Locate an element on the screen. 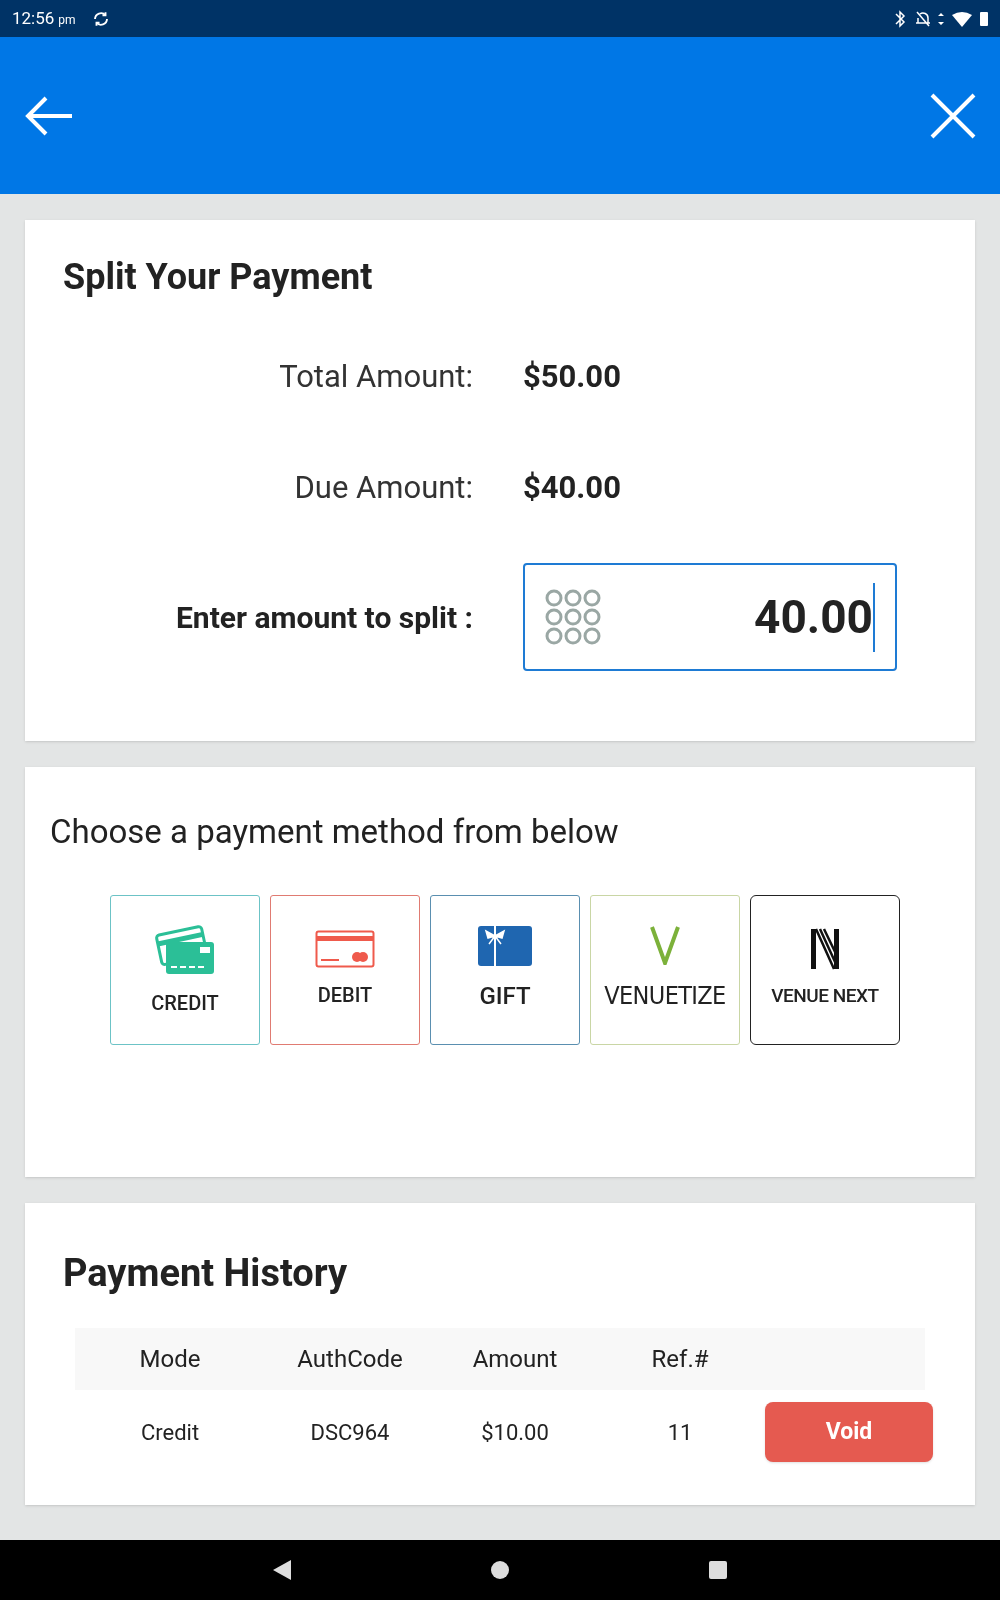  debit-card-icon is located at coordinates (345, 948).